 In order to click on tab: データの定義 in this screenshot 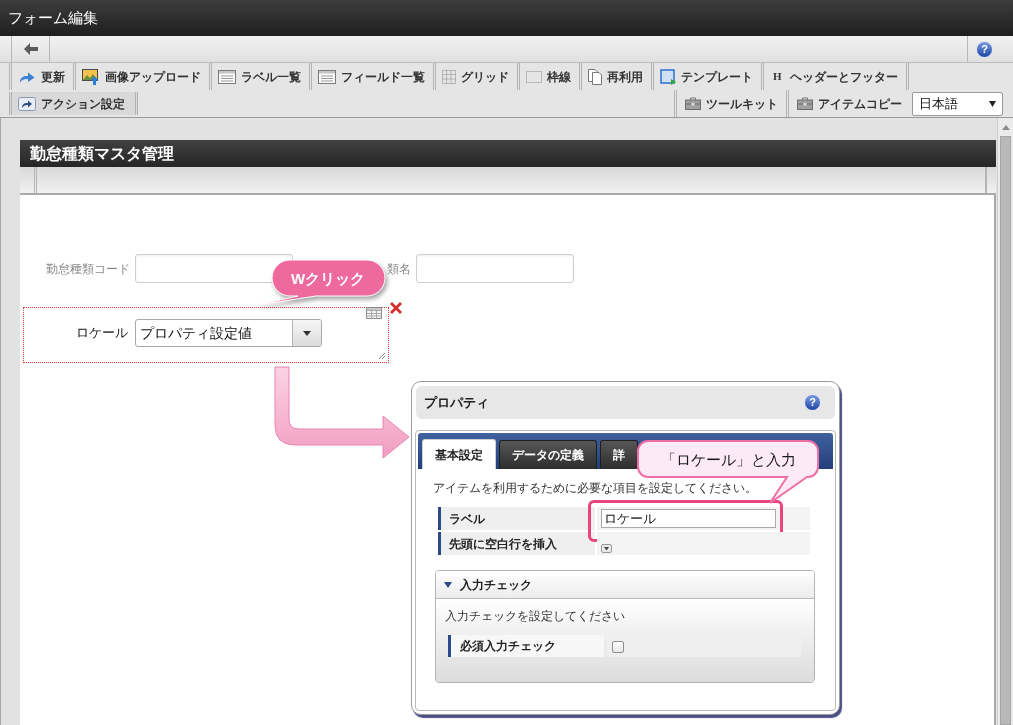, I will do `click(548, 454)`.